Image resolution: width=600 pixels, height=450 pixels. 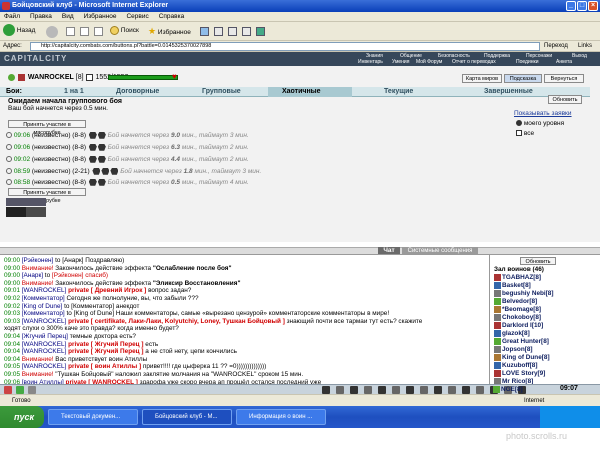 What do you see at coordinates (519, 133) in the screenshot?
I see `checkbox-icon` at bounding box center [519, 133].